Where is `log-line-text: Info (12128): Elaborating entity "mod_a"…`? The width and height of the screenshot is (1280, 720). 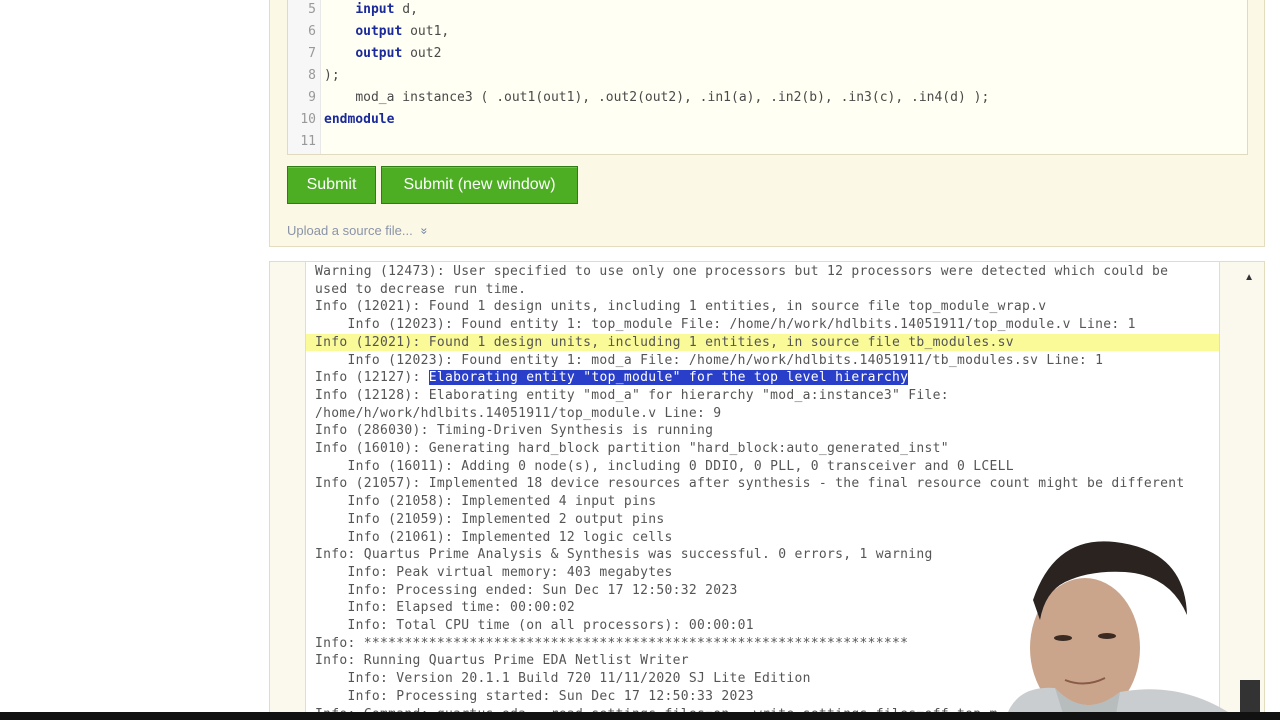 log-line-text: Info (12128): Elaborating entity "mod_a"… is located at coordinates (632, 395).